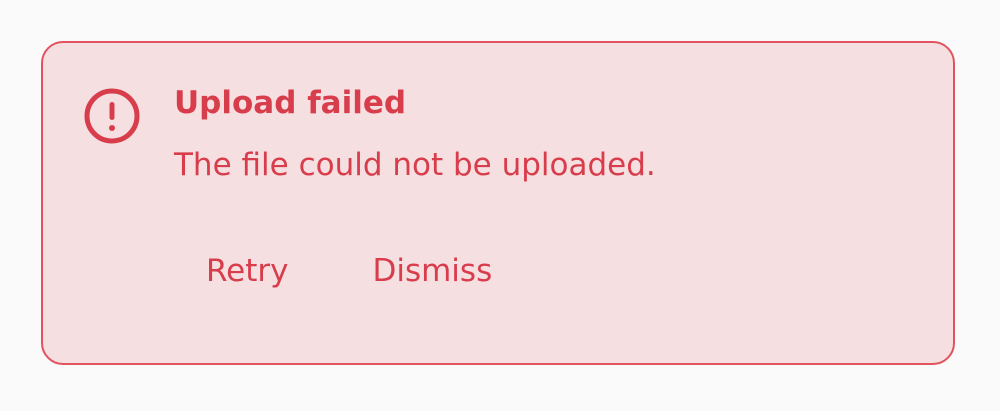 The height and width of the screenshot is (411, 1000). What do you see at coordinates (290, 103) in the screenshot?
I see `alert-title: Upload failed` at bounding box center [290, 103].